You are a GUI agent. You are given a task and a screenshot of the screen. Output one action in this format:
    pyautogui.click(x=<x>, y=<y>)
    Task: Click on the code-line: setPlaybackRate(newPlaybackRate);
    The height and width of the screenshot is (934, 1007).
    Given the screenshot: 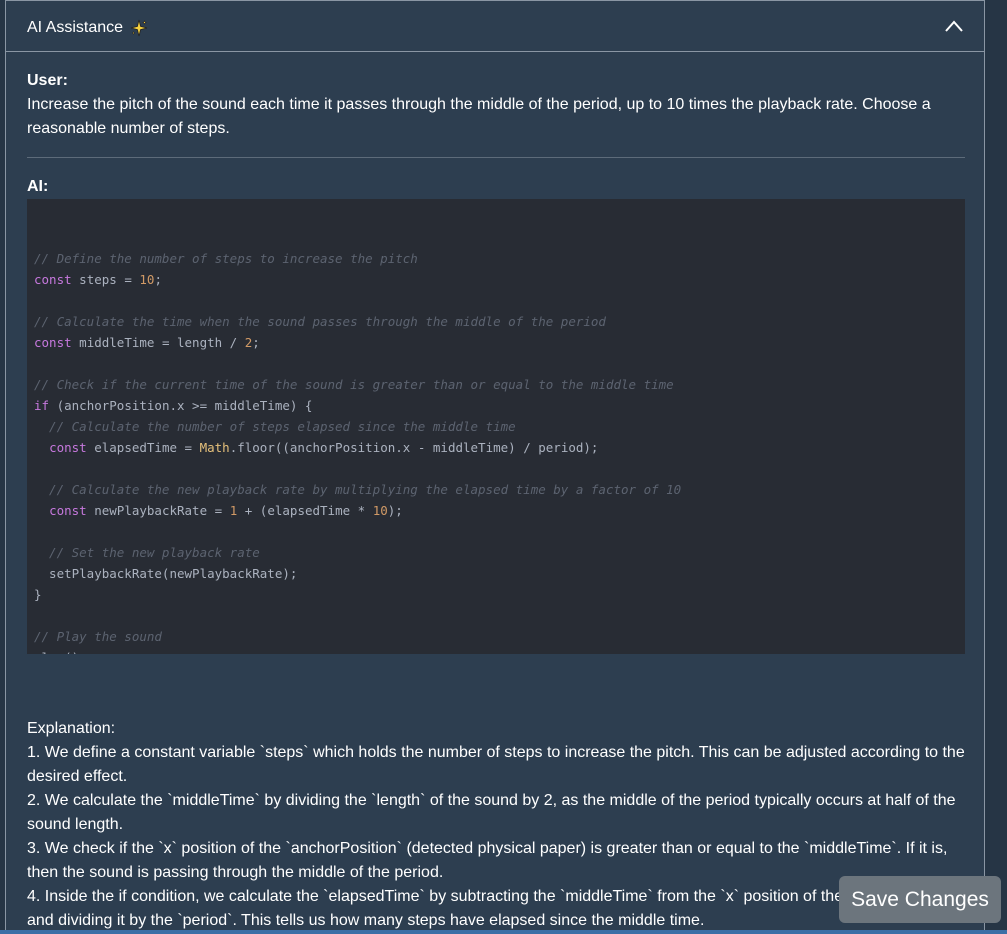 What is the action you would take?
    pyautogui.click(x=166, y=573)
    